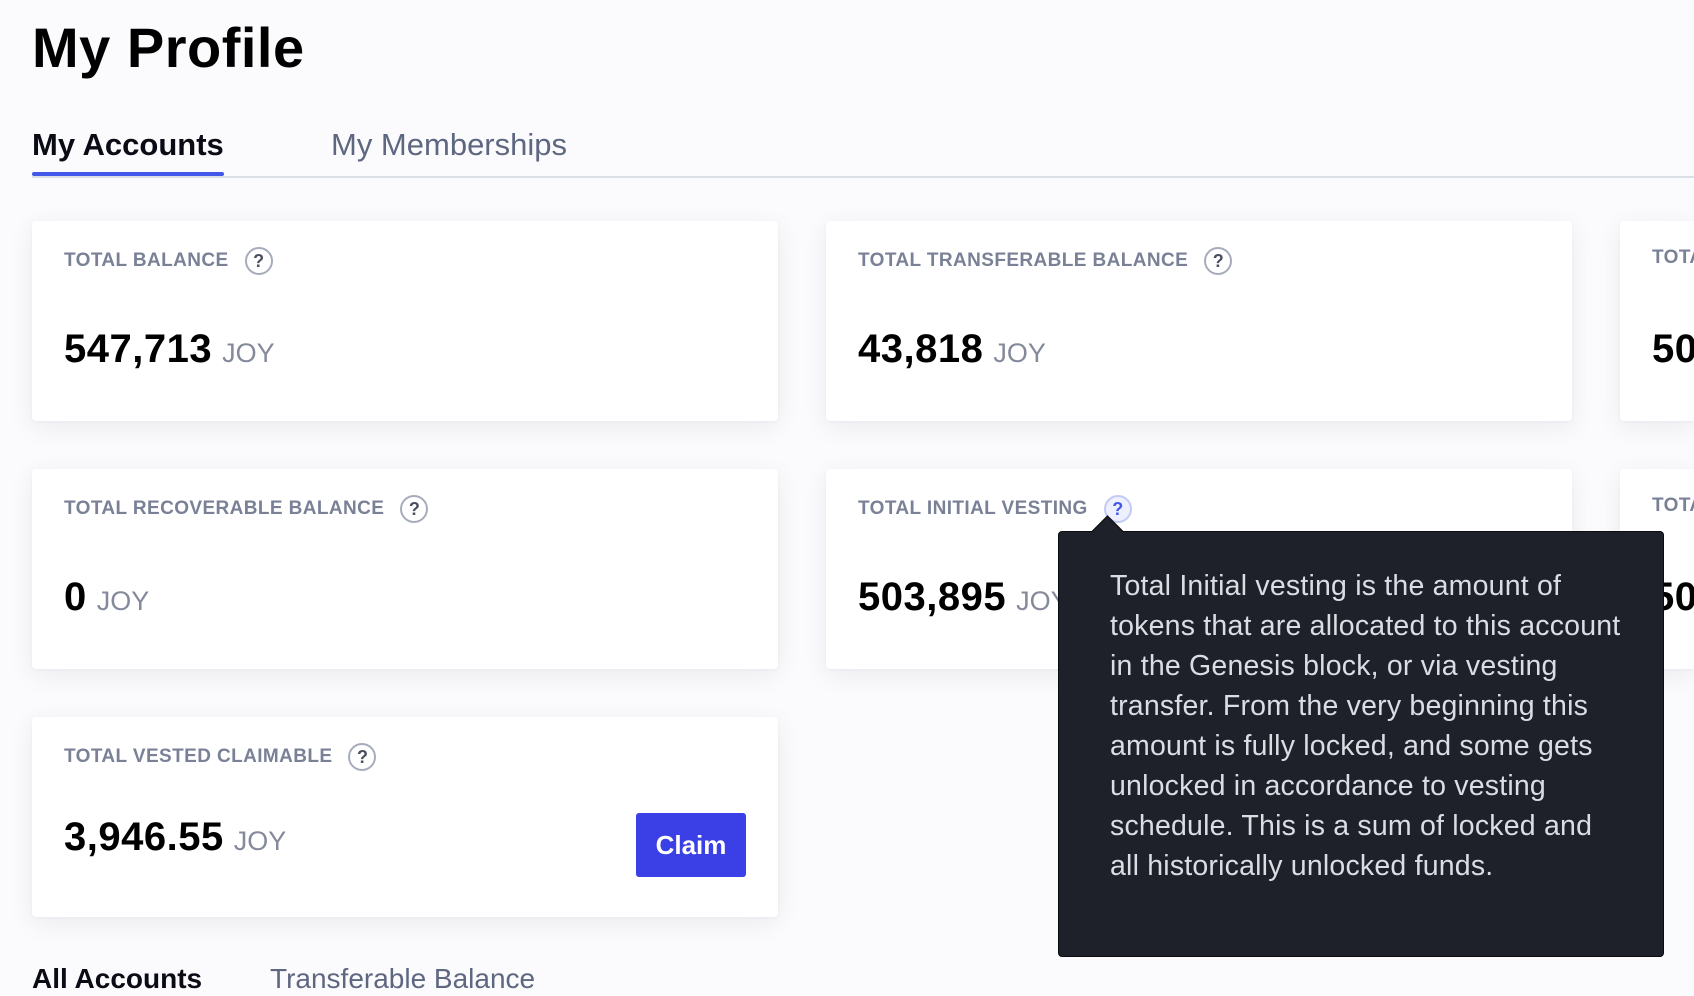 The width and height of the screenshot is (1694, 996). I want to click on total-vested-claimable-value: 3,946.55 JOY, so click(175, 837).